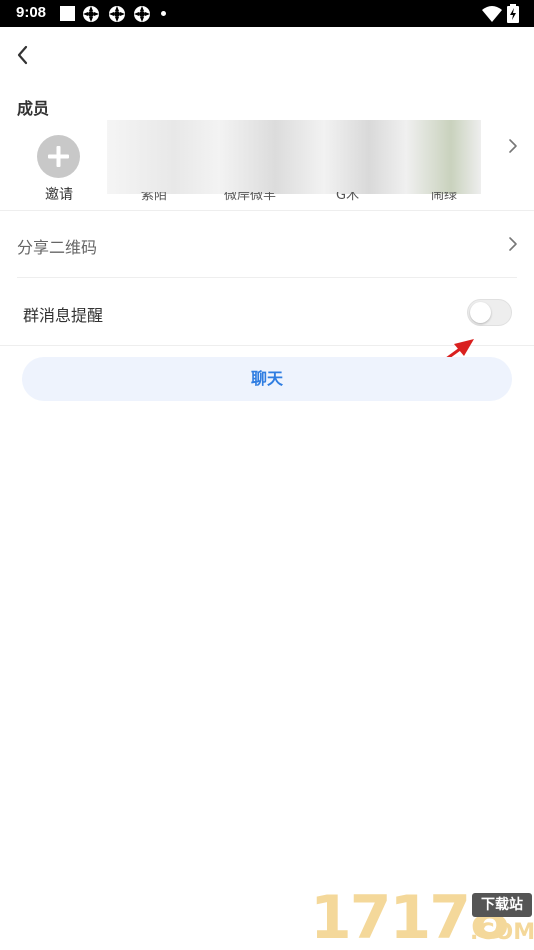 This screenshot has width=534, height=950. What do you see at coordinates (59, 193) in the screenshot?
I see `invite-label: 邀请` at bounding box center [59, 193].